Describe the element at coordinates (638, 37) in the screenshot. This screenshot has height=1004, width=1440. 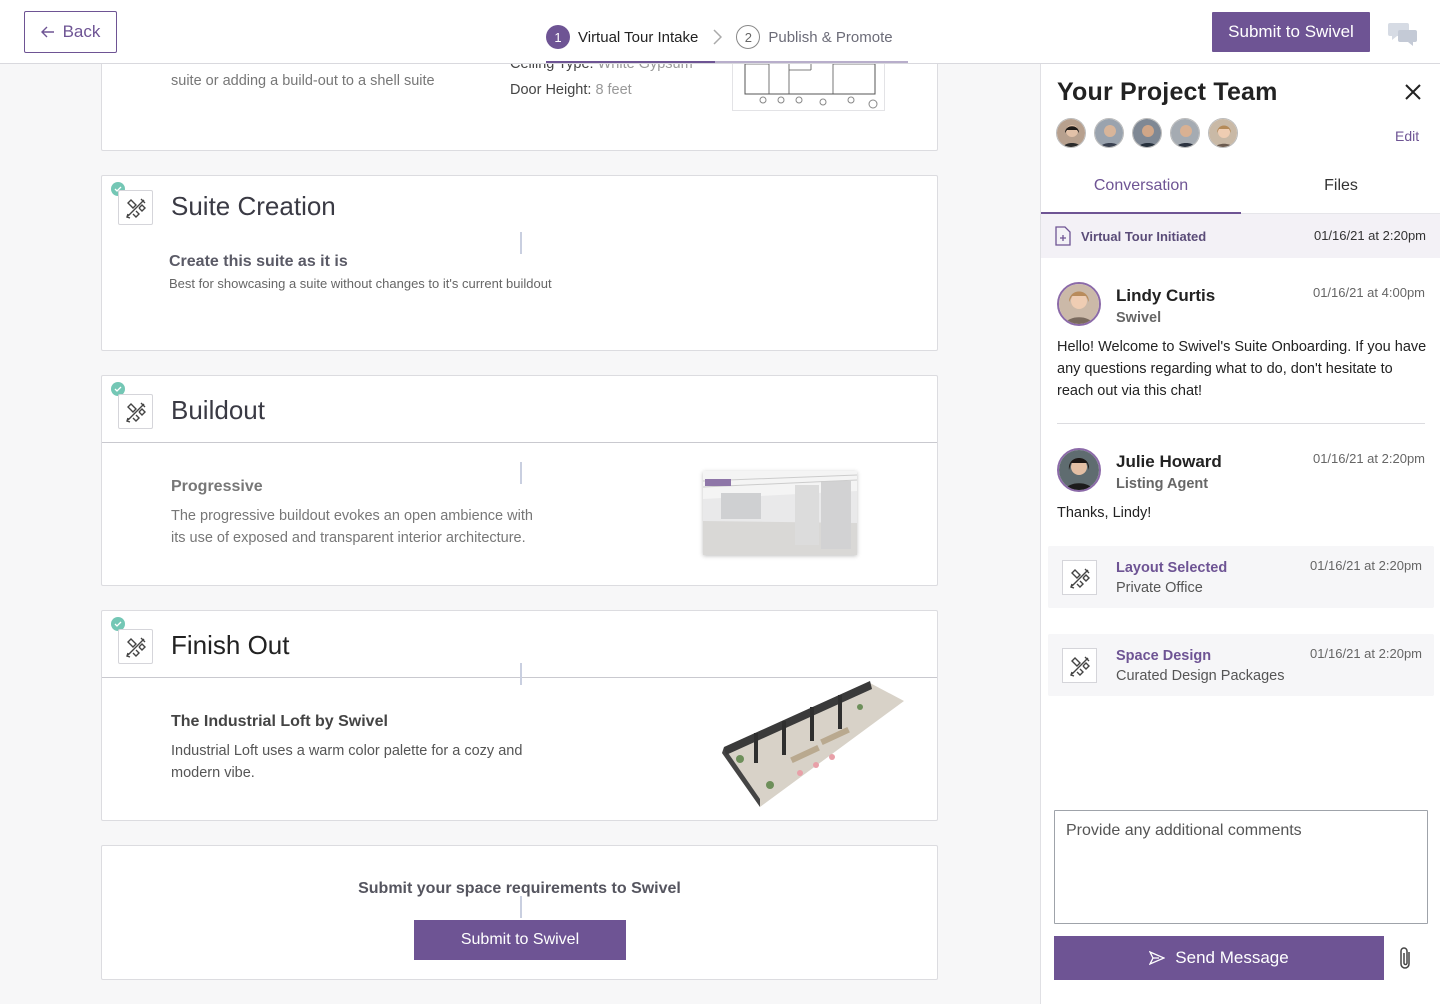
I see `step-label: Virtual Tour Intake` at that location.